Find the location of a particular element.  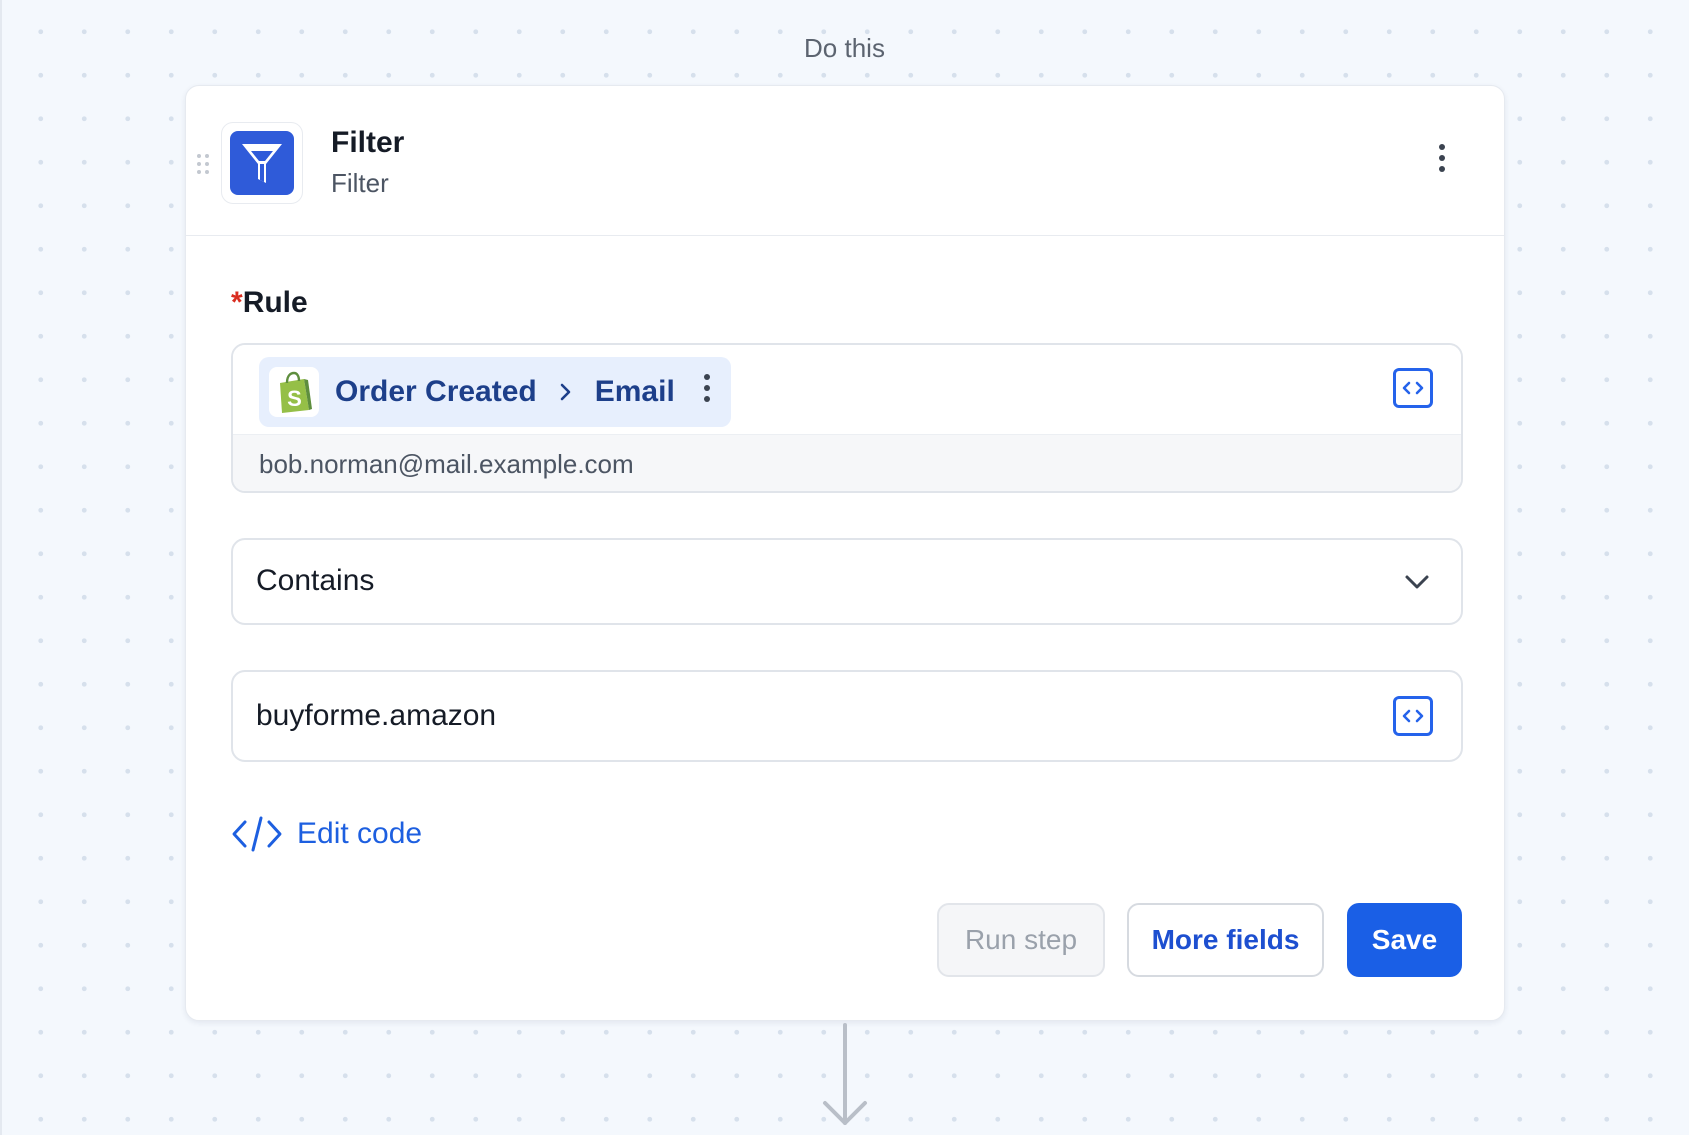

operator-selected-value: Contains is located at coordinates (315, 580).